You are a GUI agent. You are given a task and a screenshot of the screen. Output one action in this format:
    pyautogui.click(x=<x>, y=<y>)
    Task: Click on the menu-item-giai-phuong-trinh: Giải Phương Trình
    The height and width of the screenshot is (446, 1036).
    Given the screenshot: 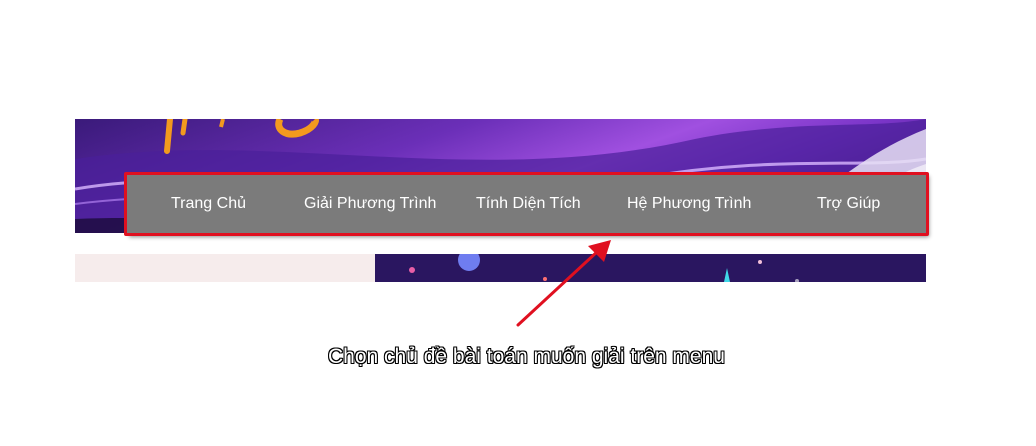 What is the action you would take?
    pyautogui.click(x=370, y=203)
    